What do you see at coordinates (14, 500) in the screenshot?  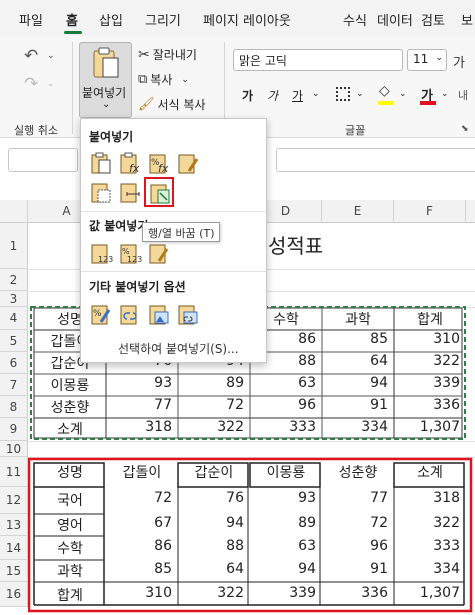 I see `row-header-12: 12` at bounding box center [14, 500].